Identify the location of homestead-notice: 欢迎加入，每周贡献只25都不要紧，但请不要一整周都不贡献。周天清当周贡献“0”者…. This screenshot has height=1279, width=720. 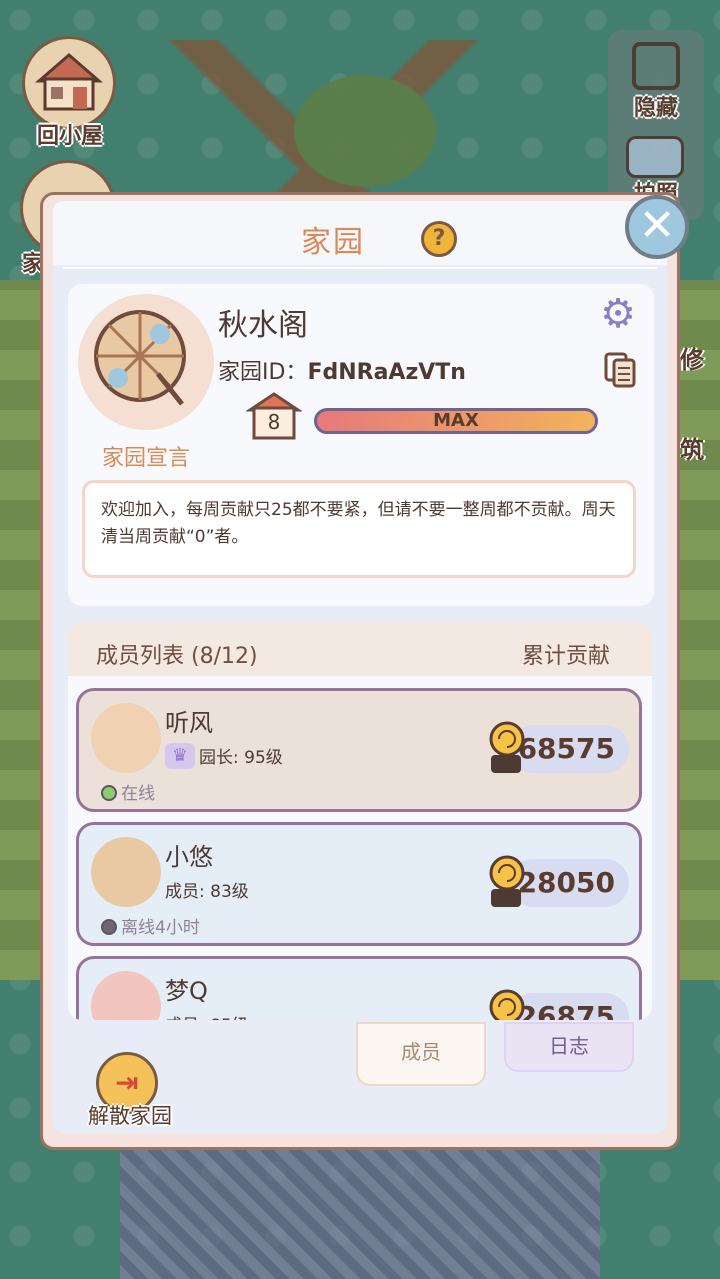
(359, 529).